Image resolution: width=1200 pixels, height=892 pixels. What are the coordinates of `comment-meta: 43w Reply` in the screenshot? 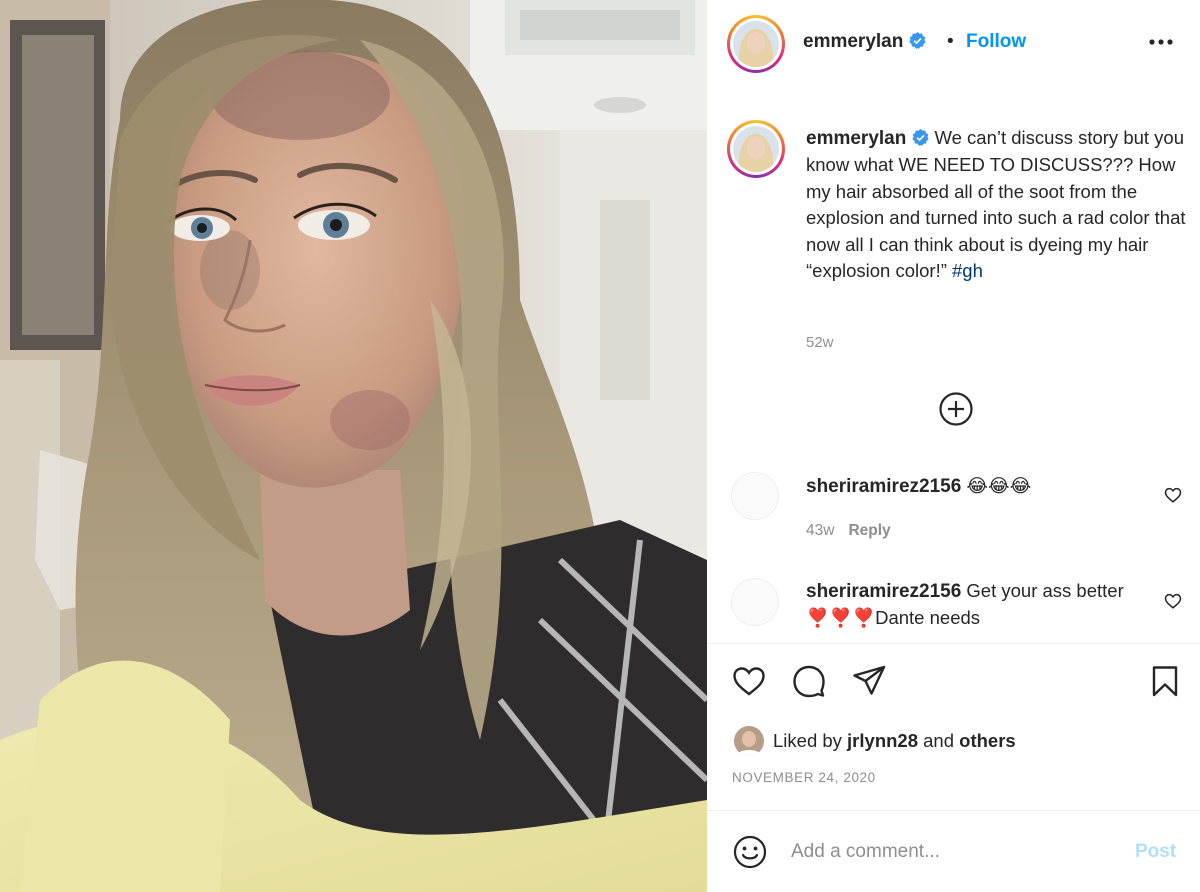 It's located at (848, 531).